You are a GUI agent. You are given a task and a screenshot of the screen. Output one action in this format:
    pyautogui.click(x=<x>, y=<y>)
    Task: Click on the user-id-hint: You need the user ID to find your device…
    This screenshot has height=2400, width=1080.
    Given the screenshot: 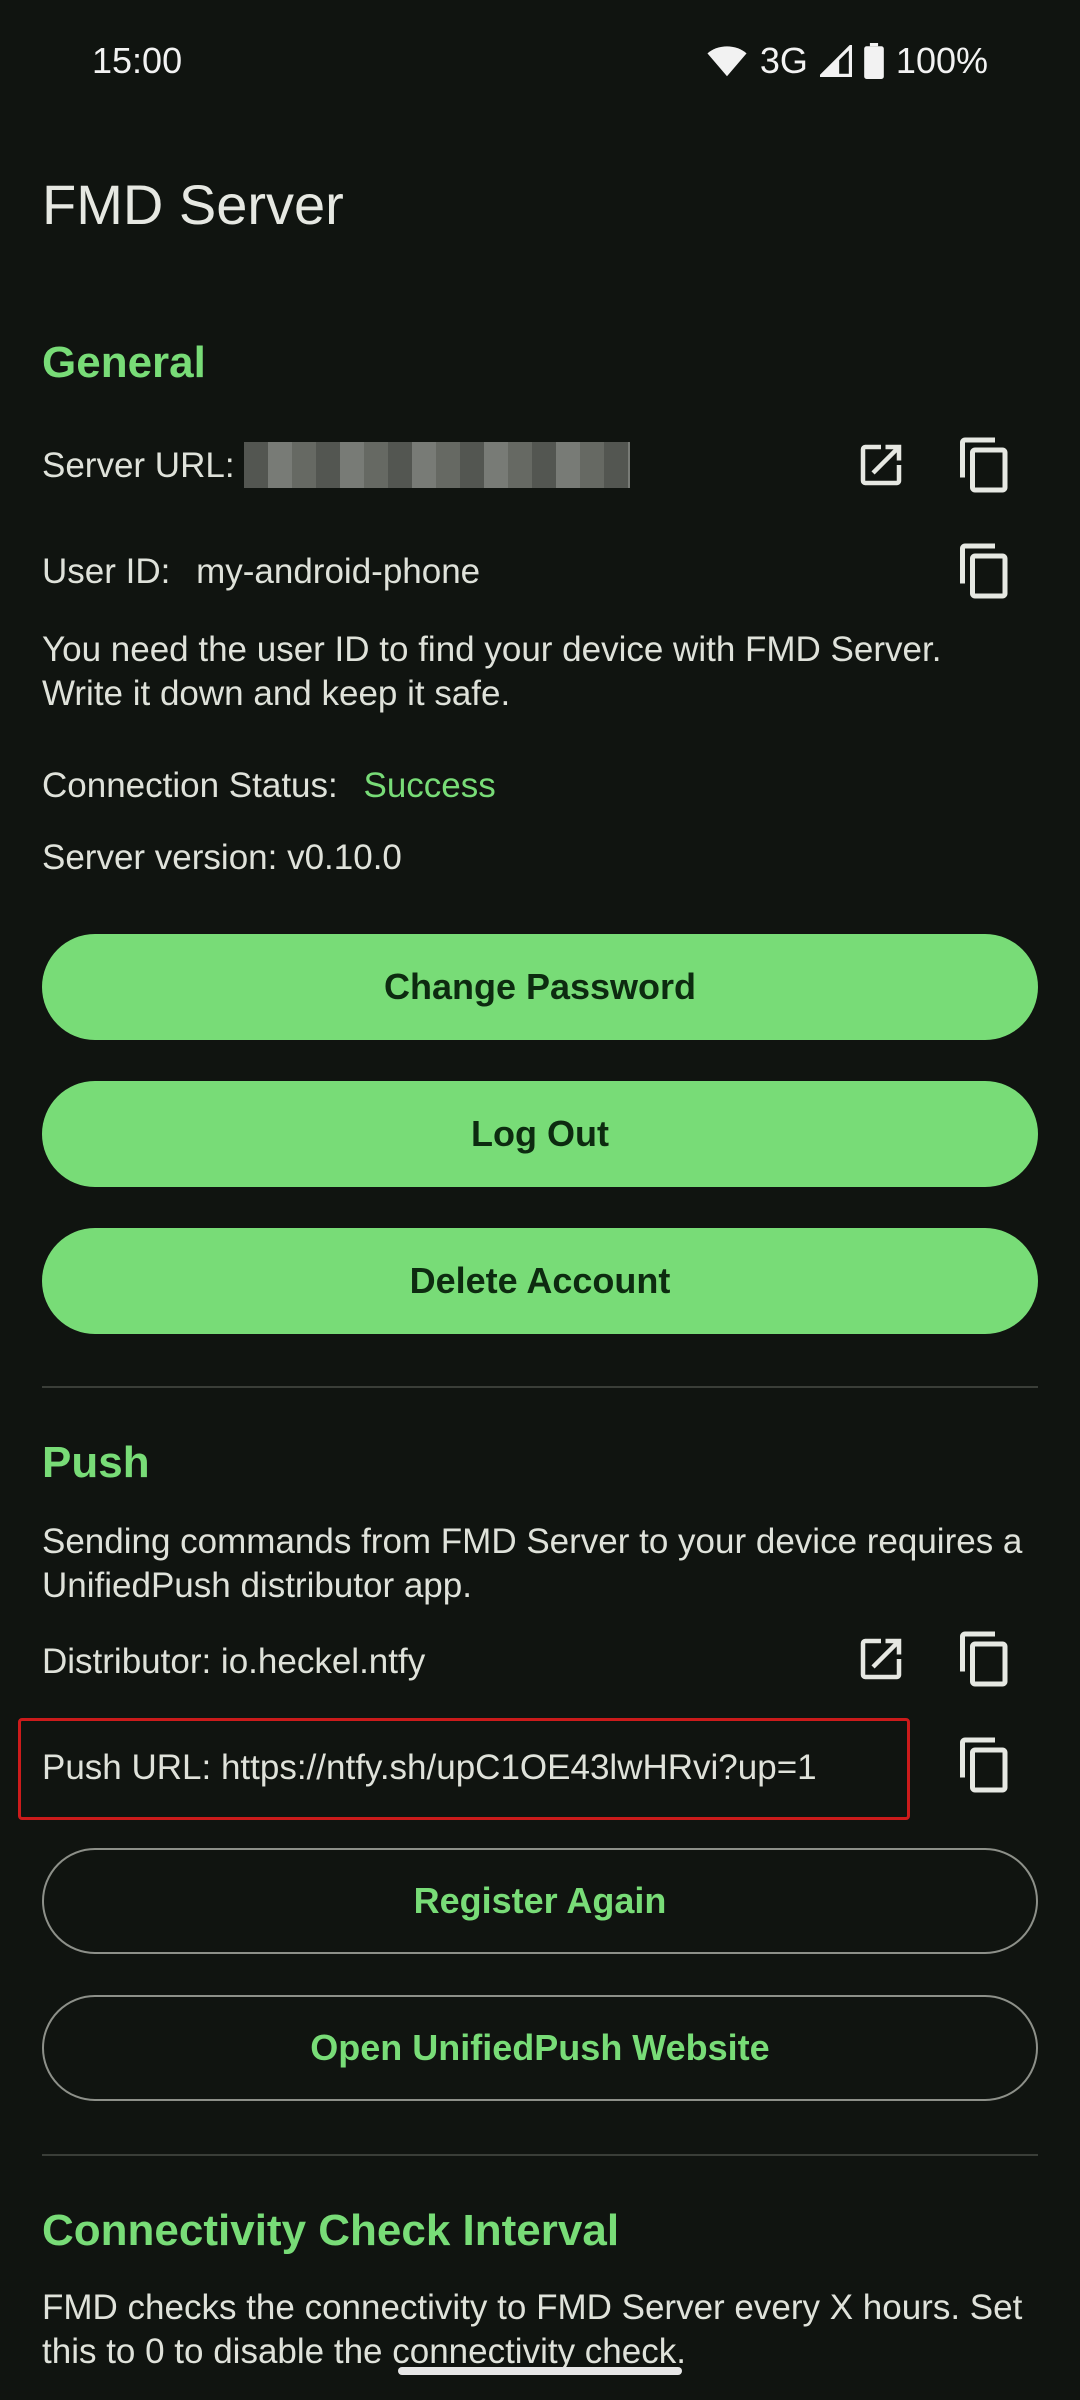 What is the action you would take?
    pyautogui.click(x=492, y=671)
    